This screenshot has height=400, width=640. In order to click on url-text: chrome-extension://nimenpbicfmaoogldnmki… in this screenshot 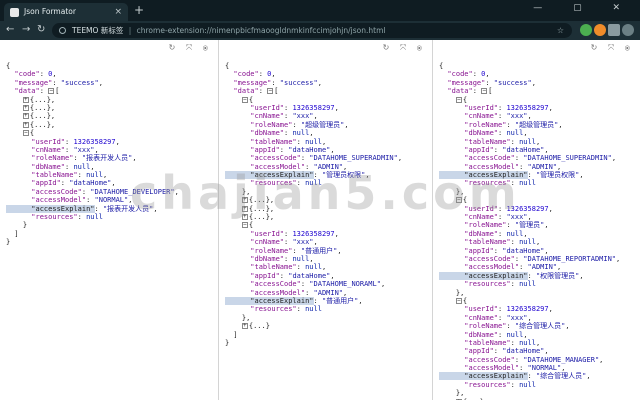, I will do `click(261, 30)`.